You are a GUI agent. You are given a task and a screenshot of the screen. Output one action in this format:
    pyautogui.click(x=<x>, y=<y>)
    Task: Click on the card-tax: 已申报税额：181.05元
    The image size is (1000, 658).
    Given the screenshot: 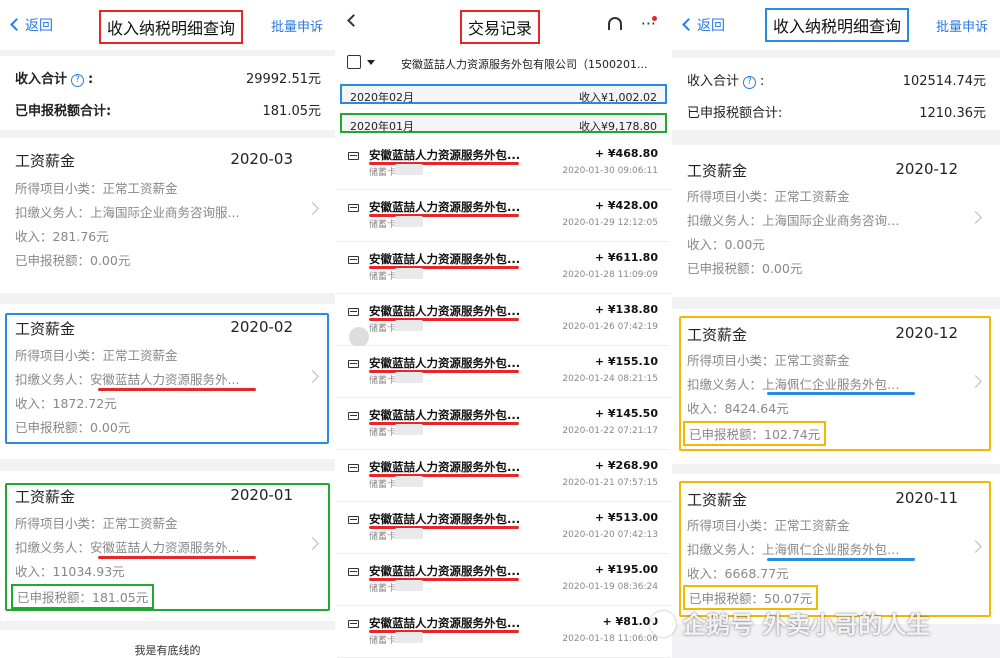 What is the action you would take?
    pyautogui.click(x=83, y=596)
    